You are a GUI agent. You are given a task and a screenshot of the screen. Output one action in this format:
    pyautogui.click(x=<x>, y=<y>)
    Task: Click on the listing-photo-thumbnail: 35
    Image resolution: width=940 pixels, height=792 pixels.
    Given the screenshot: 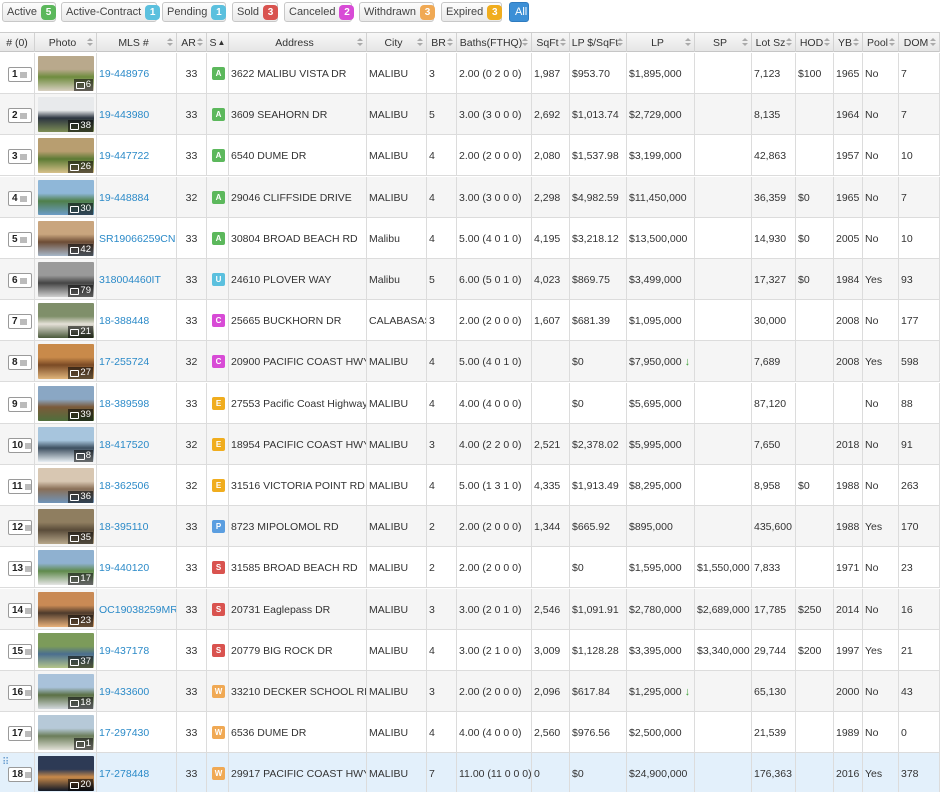 What is the action you would take?
    pyautogui.click(x=66, y=526)
    